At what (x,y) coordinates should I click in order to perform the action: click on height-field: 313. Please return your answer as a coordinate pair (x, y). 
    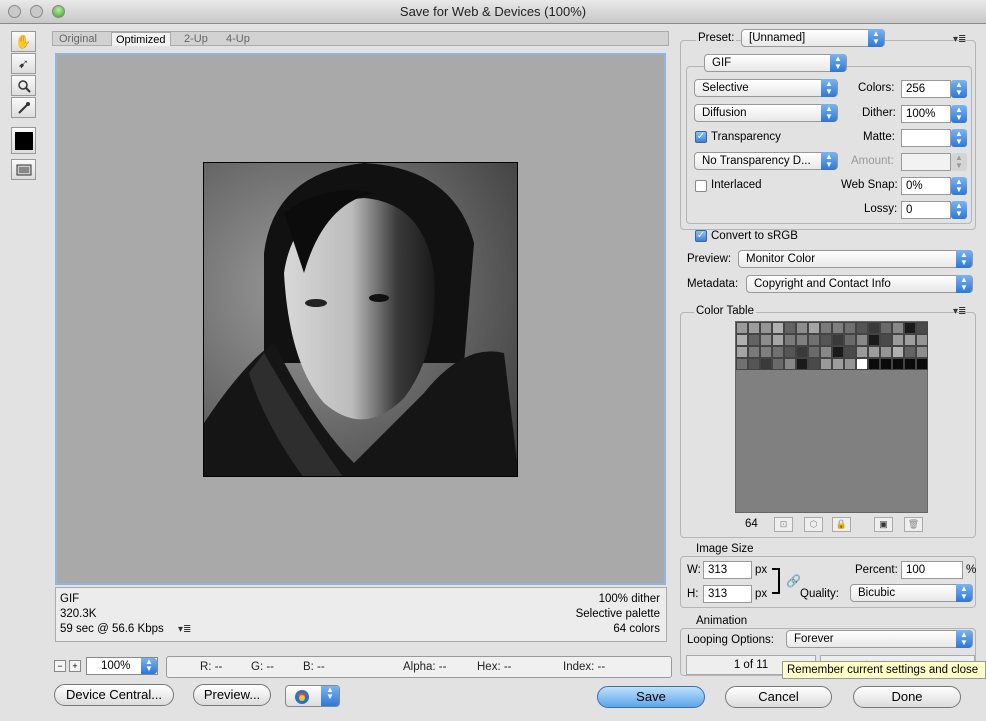
    Looking at the image, I should click on (727, 594).